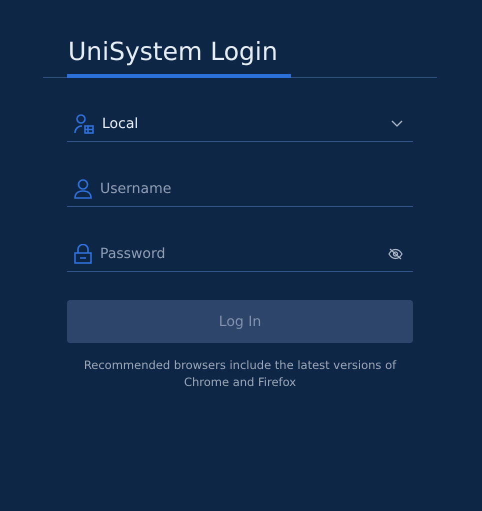  Describe the element at coordinates (397, 124) in the screenshot. I see `chevron-down-icon` at that location.